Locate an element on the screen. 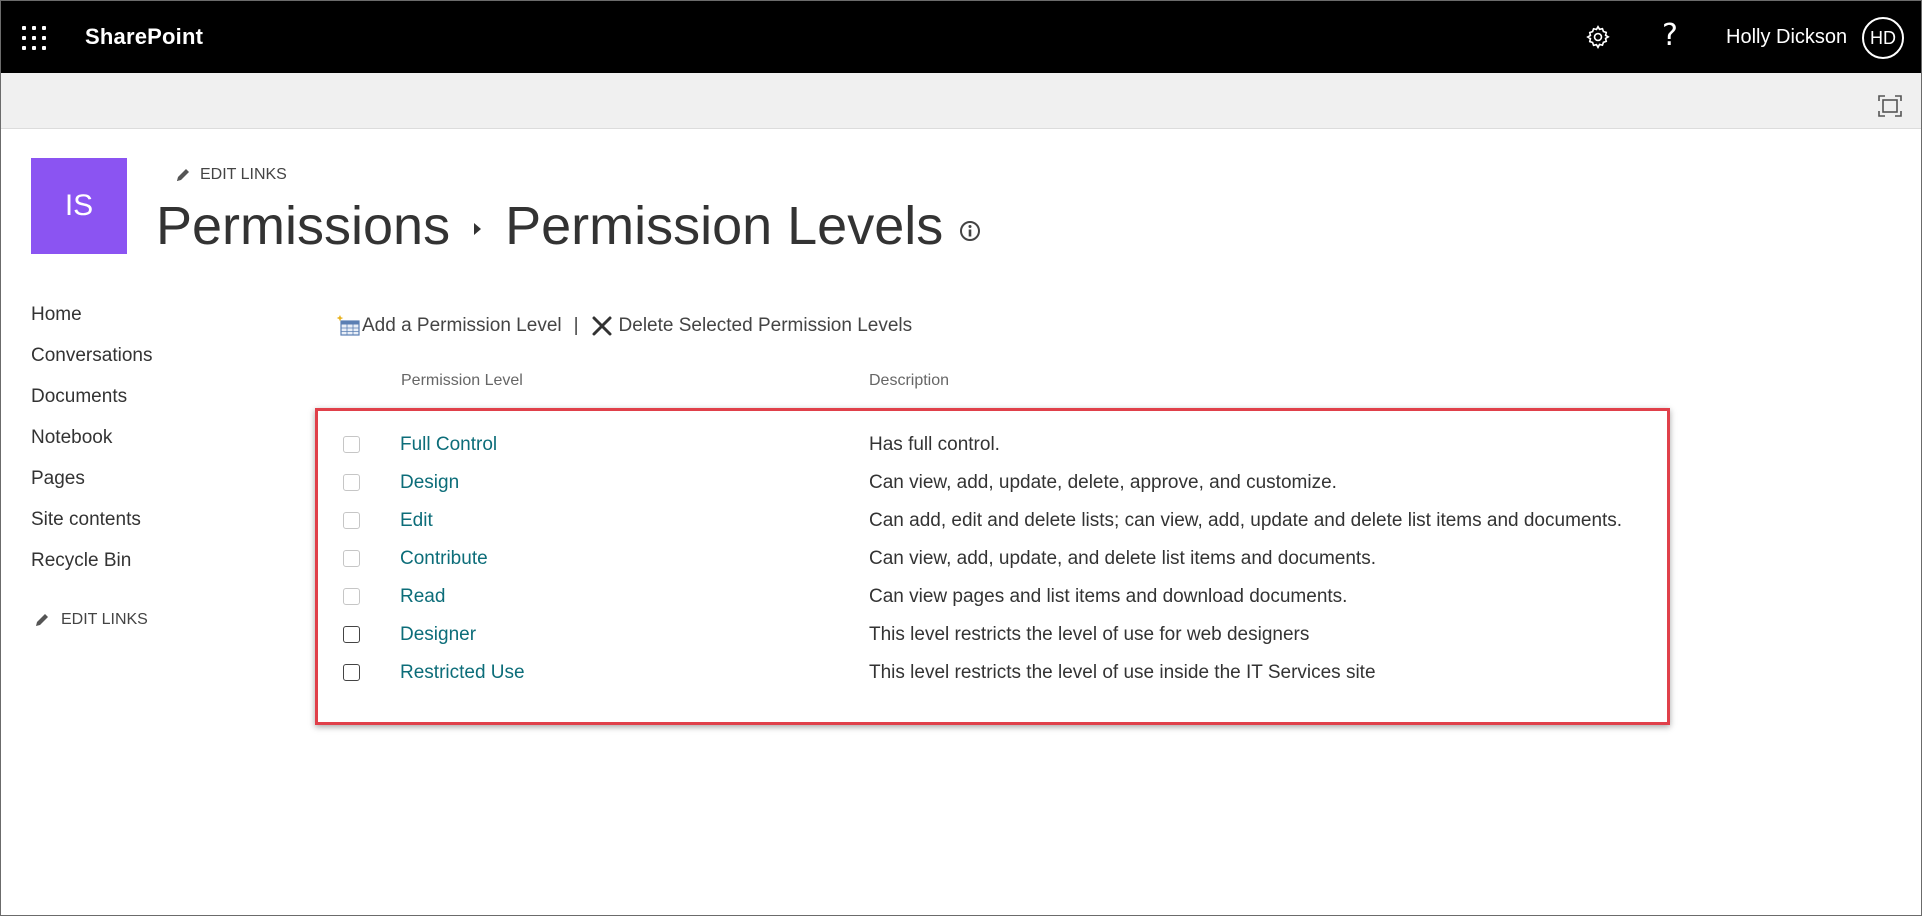 The height and width of the screenshot is (916, 1922). user-name: Holly Dickson is located at coordinates (1786, 37).